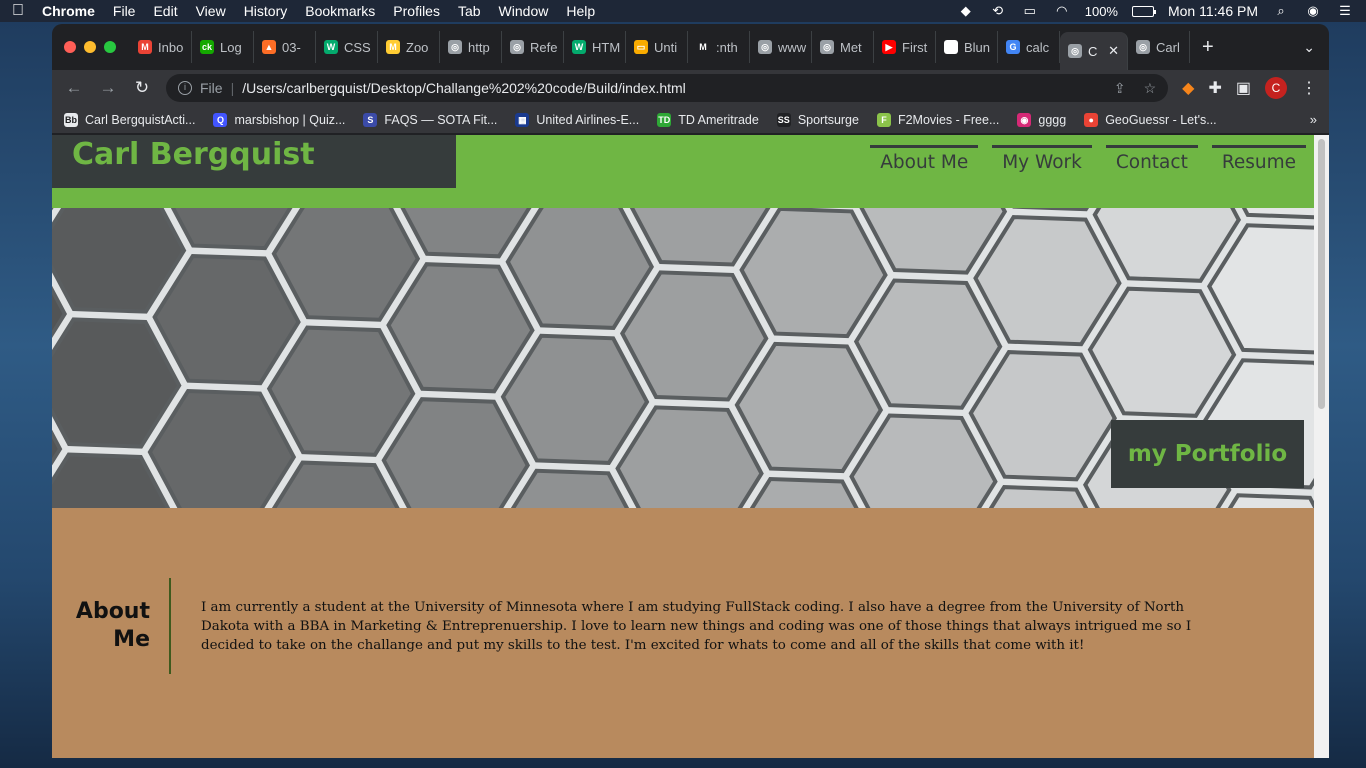  Describe the element at coordinates (719, 47) in the screenshot. I see `browser-tab: M:nth` at that location.